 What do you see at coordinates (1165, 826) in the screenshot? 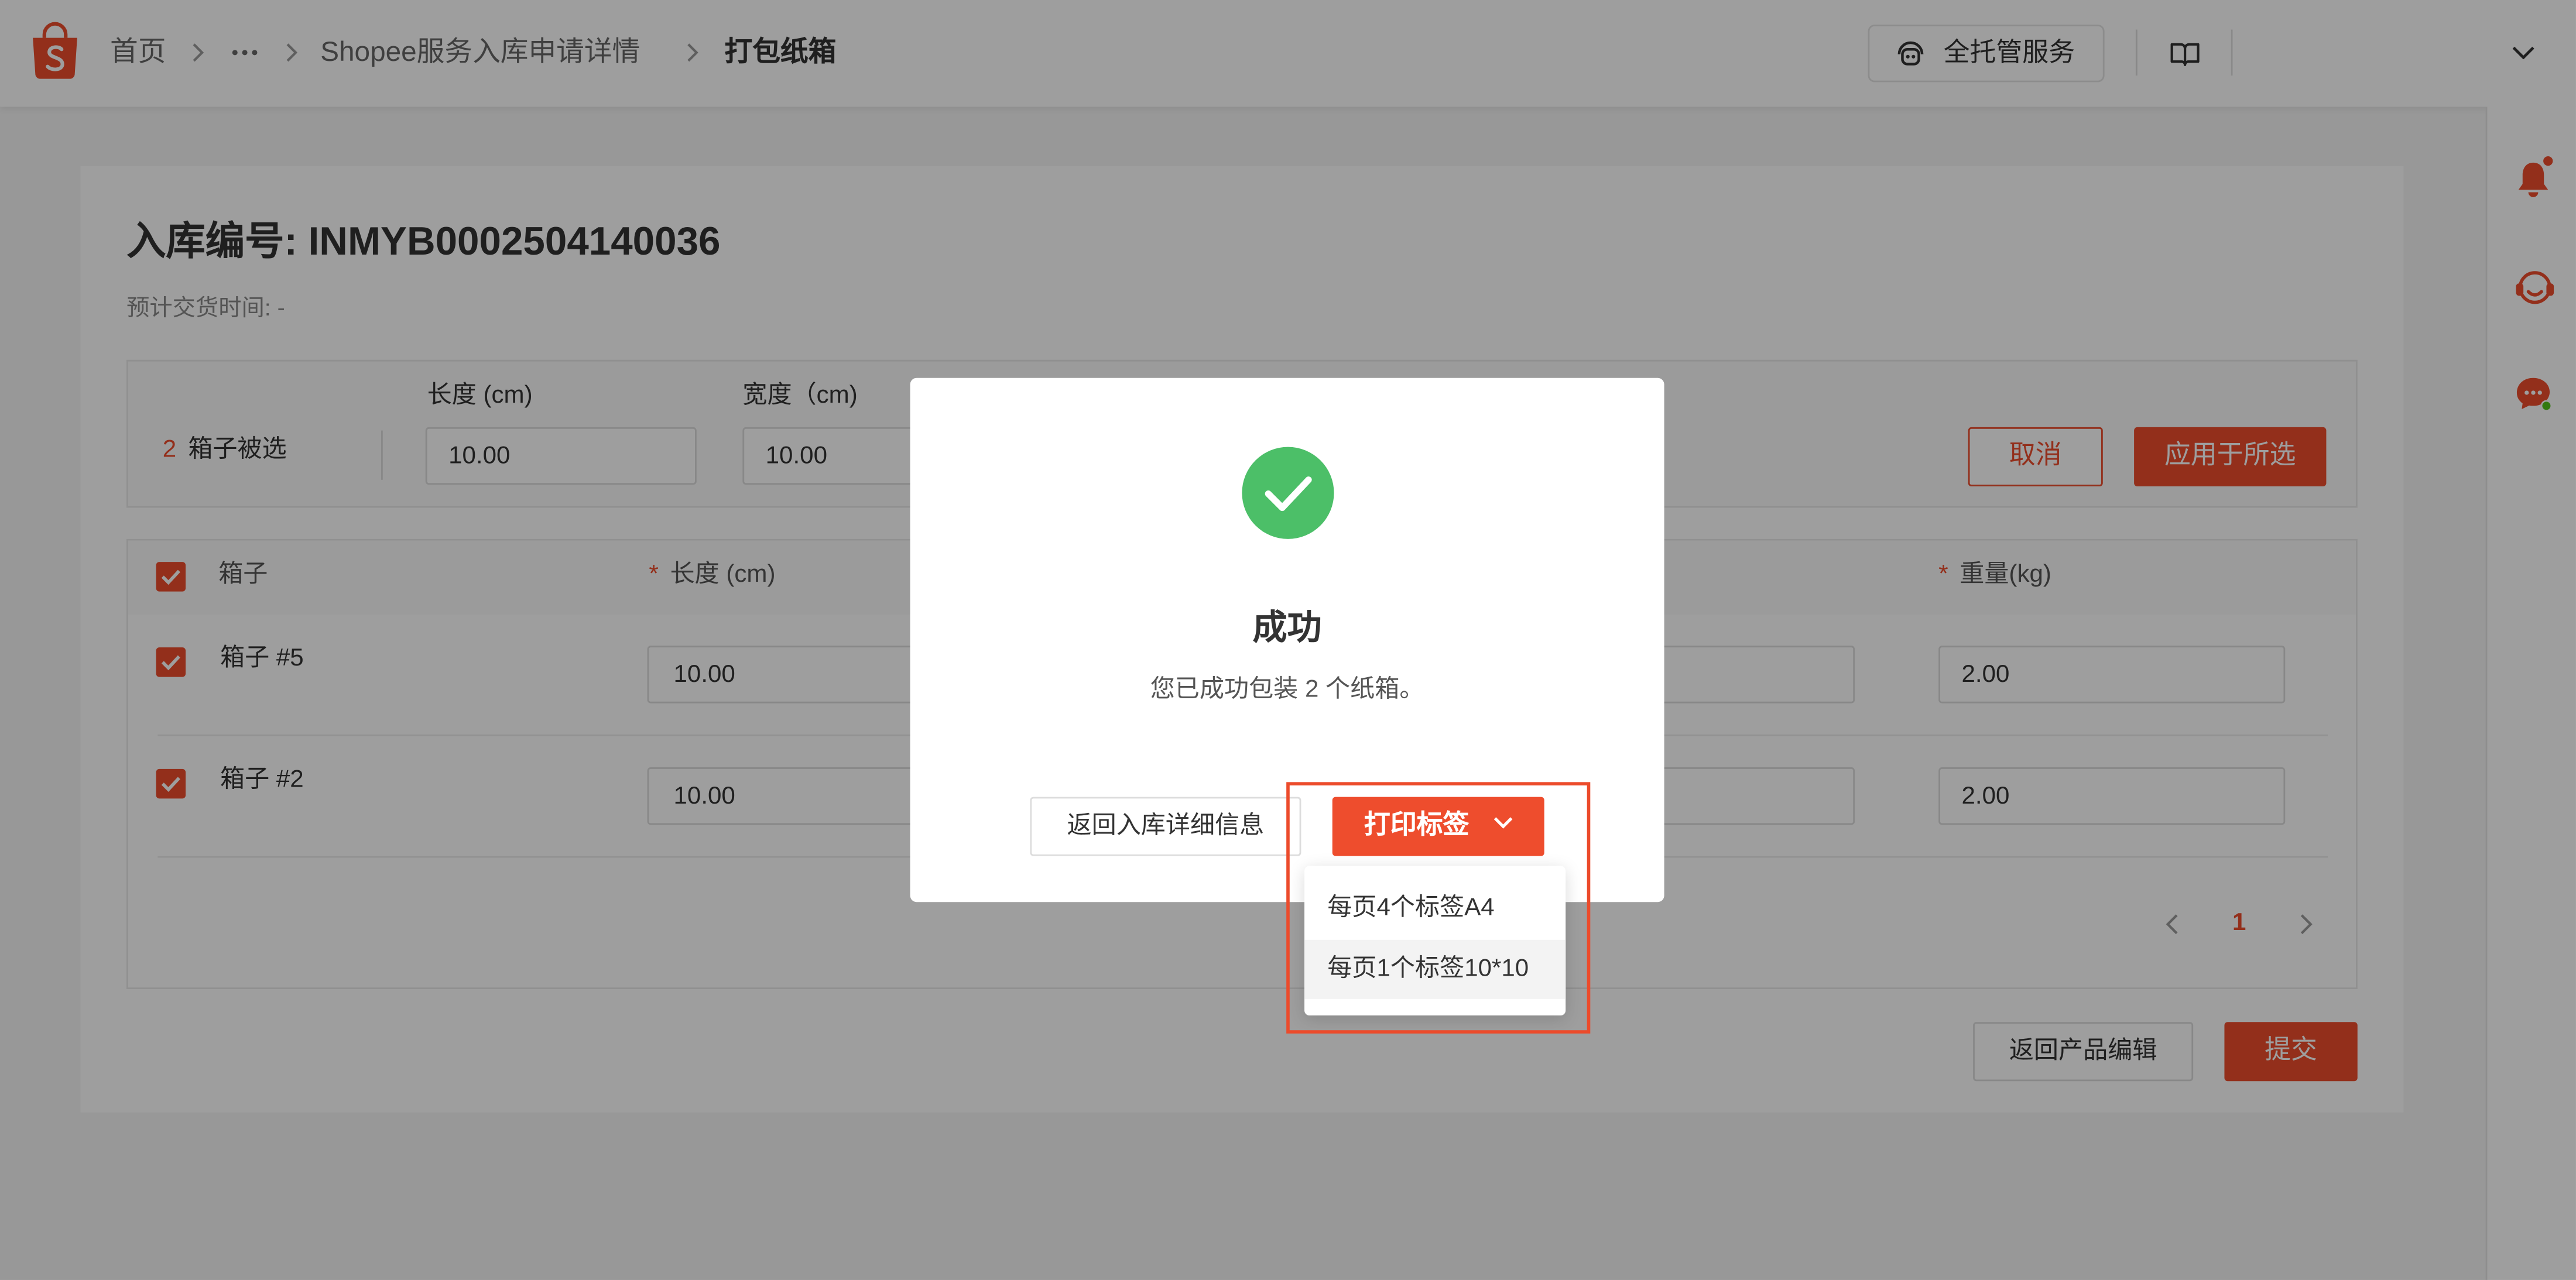
I see `back-to-inbound-details-button: 返回入库详细信息` at bounding box center [1165, 826].